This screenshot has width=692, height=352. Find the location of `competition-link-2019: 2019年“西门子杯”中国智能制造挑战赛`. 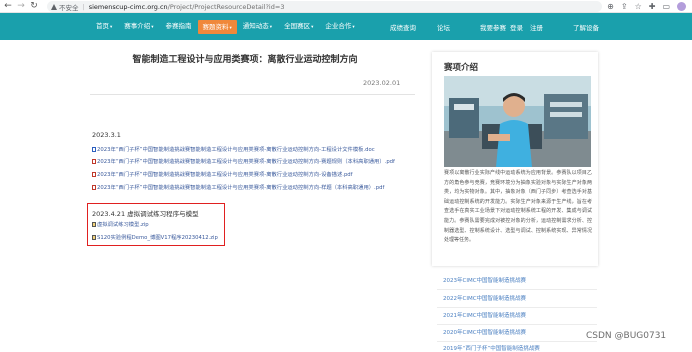

competition-link-2019: 2019年“西门子杯”中国智能制造挑战赛 is located at coordinates (491, 348).